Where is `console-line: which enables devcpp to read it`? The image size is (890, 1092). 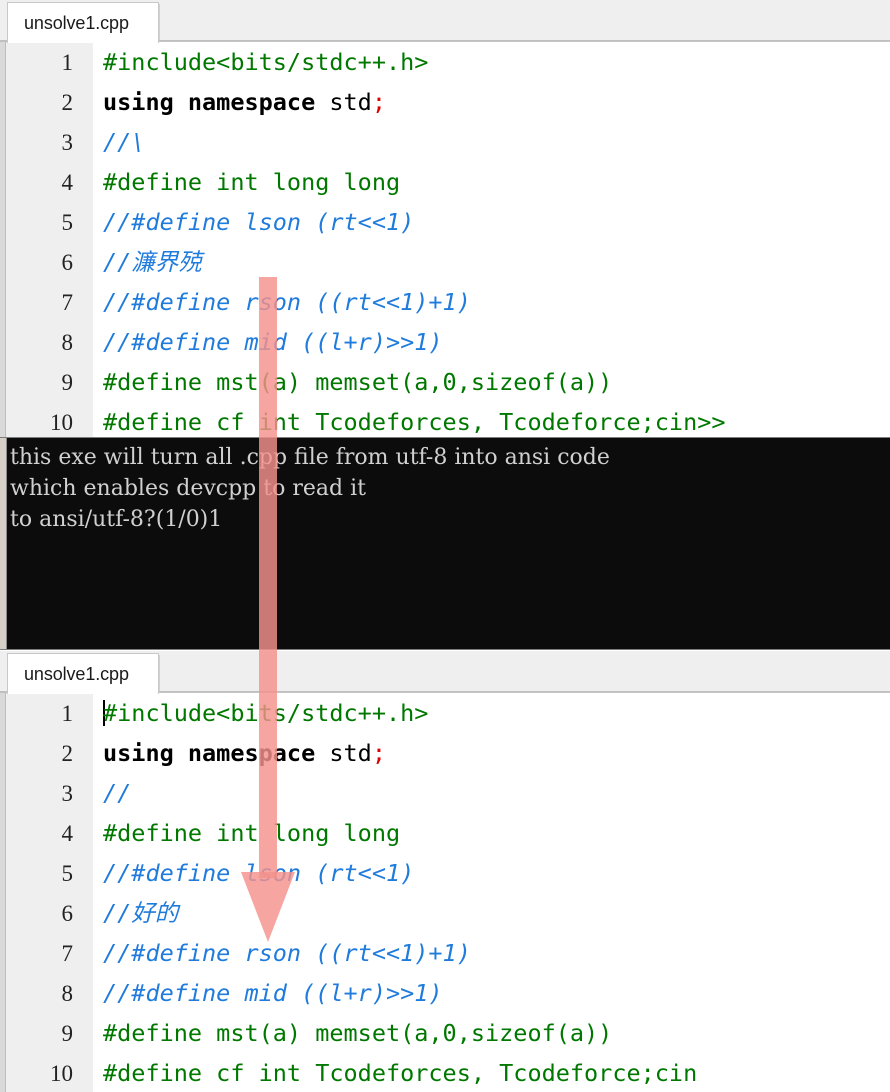 console-line: which enables devcpp to read it is located at coordinates (188, 488).